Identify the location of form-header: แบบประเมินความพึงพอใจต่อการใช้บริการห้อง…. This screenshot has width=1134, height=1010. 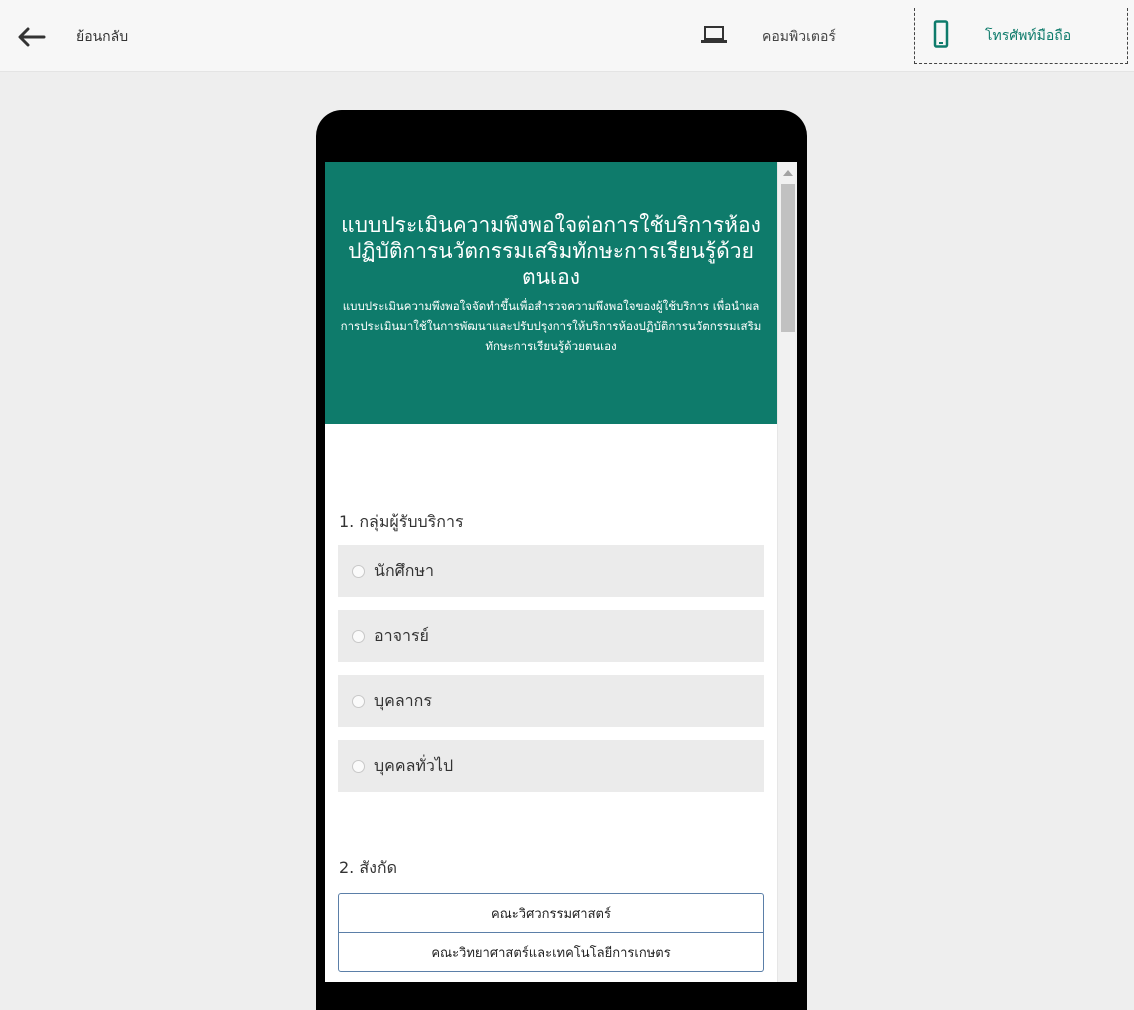
(551, 293).